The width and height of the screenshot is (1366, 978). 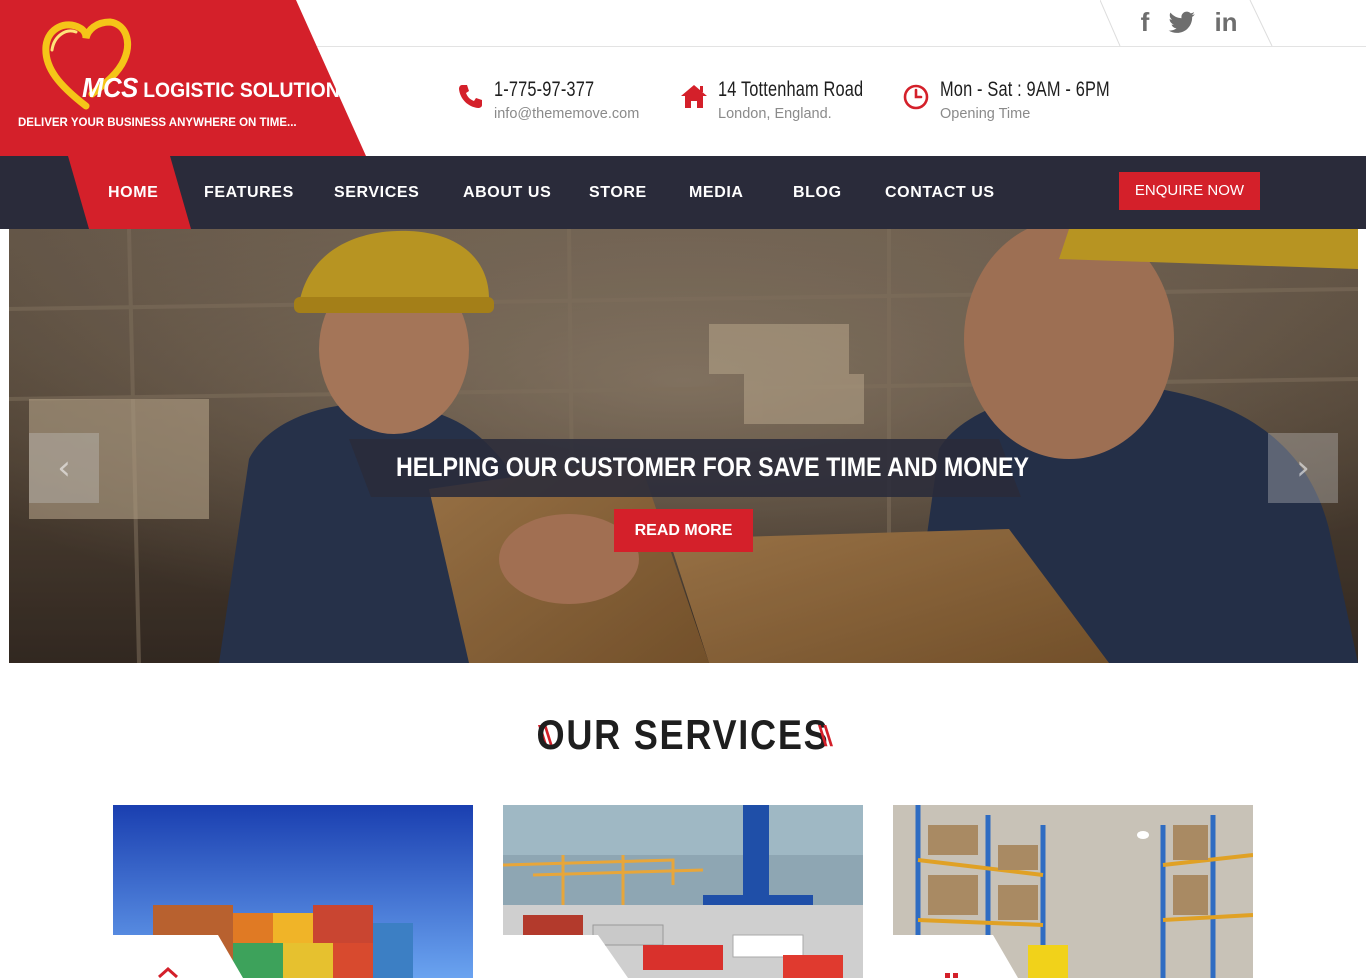 What do you see at coordinates (916, 97) in the screenshot?
I see `clock-icon` at bounding box center [916, 97].